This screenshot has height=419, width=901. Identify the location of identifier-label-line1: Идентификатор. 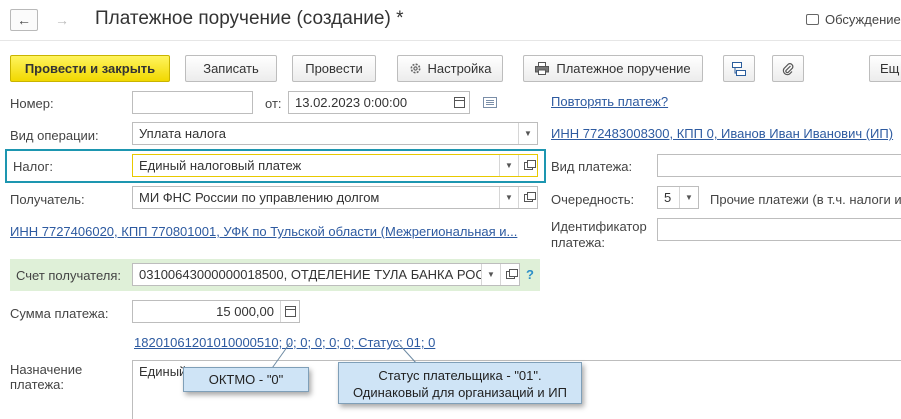
(599, 226).